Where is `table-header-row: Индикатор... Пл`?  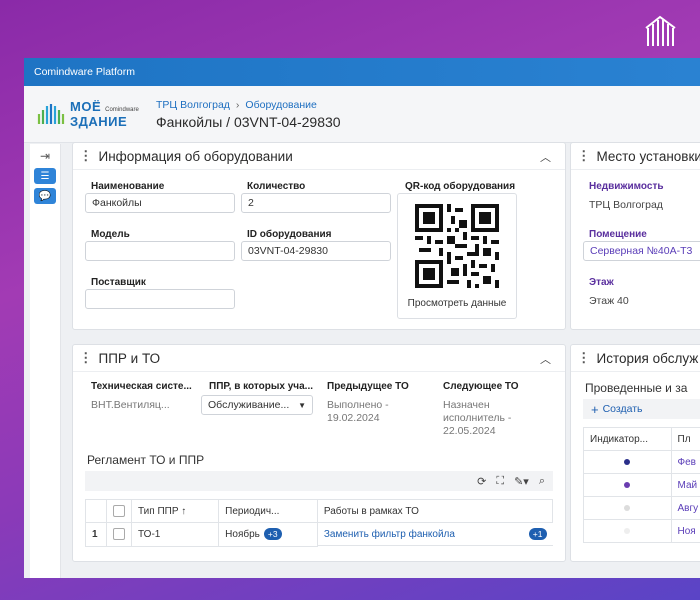 table-header-row: Индикатор... Пл is located at coordinates (641, 439).